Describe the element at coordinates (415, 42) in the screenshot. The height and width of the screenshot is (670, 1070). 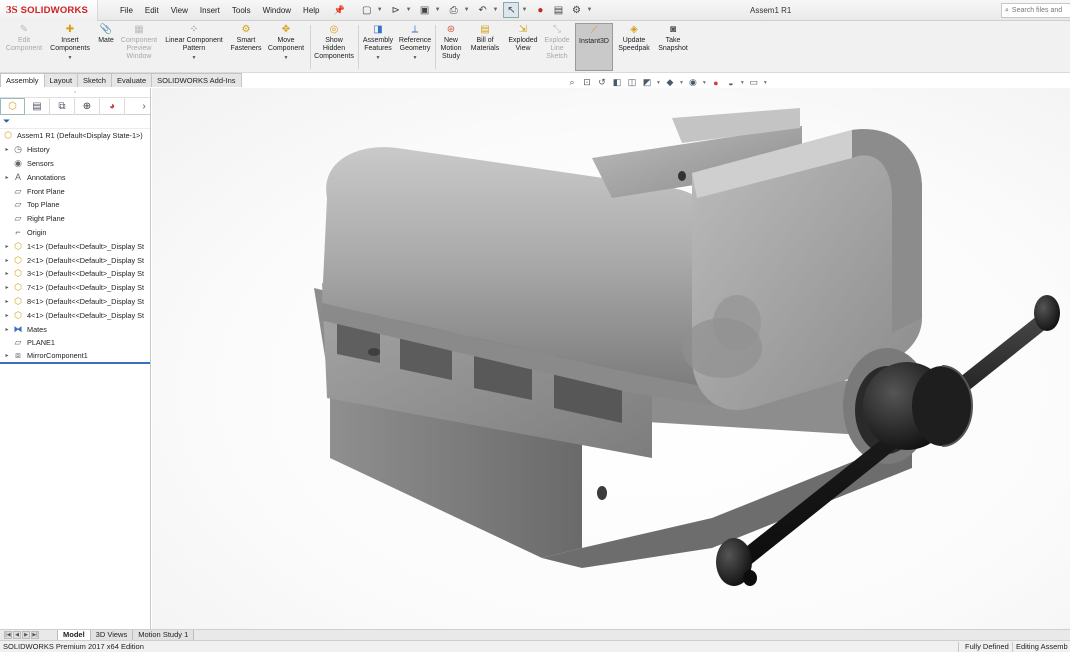
I see `reference-geometry-button: ⟂ Reference Geometry ▼` at that location.